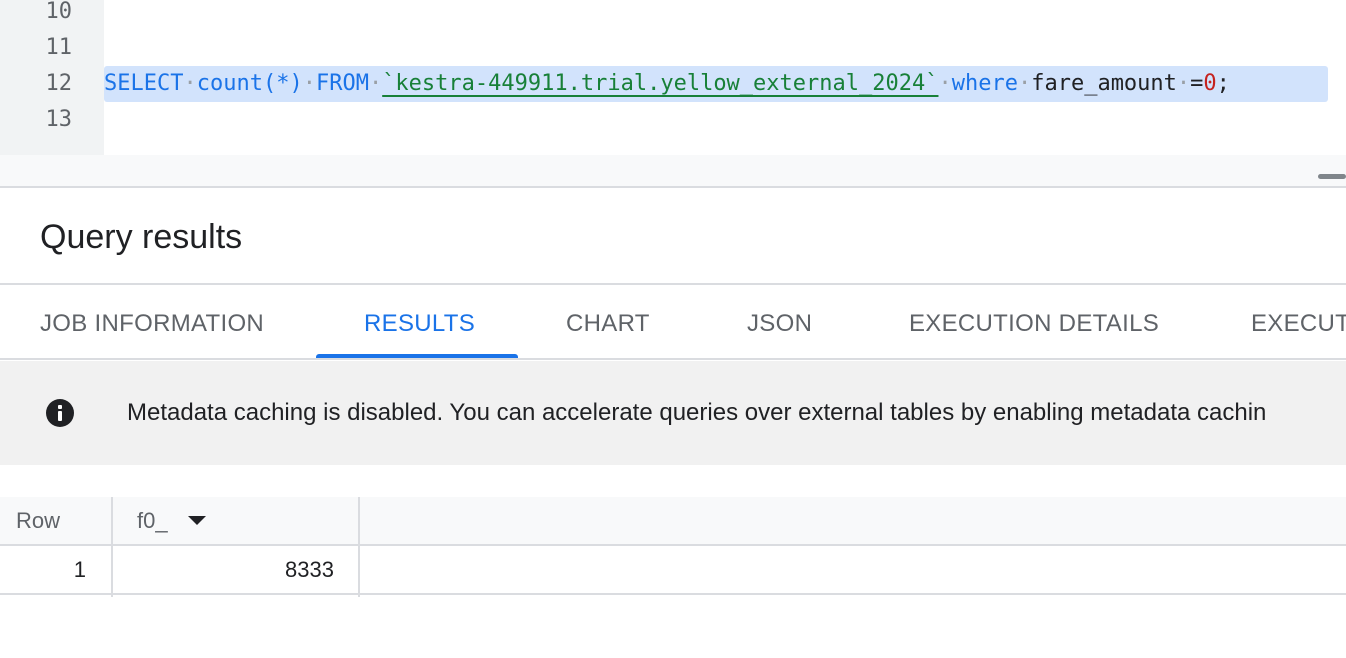 The width and height of the screenshot is (1346, 658). Describe the element at coordinates (342, 83) in the screenshot. I see `sql-keyword-from: FROM` at that location.